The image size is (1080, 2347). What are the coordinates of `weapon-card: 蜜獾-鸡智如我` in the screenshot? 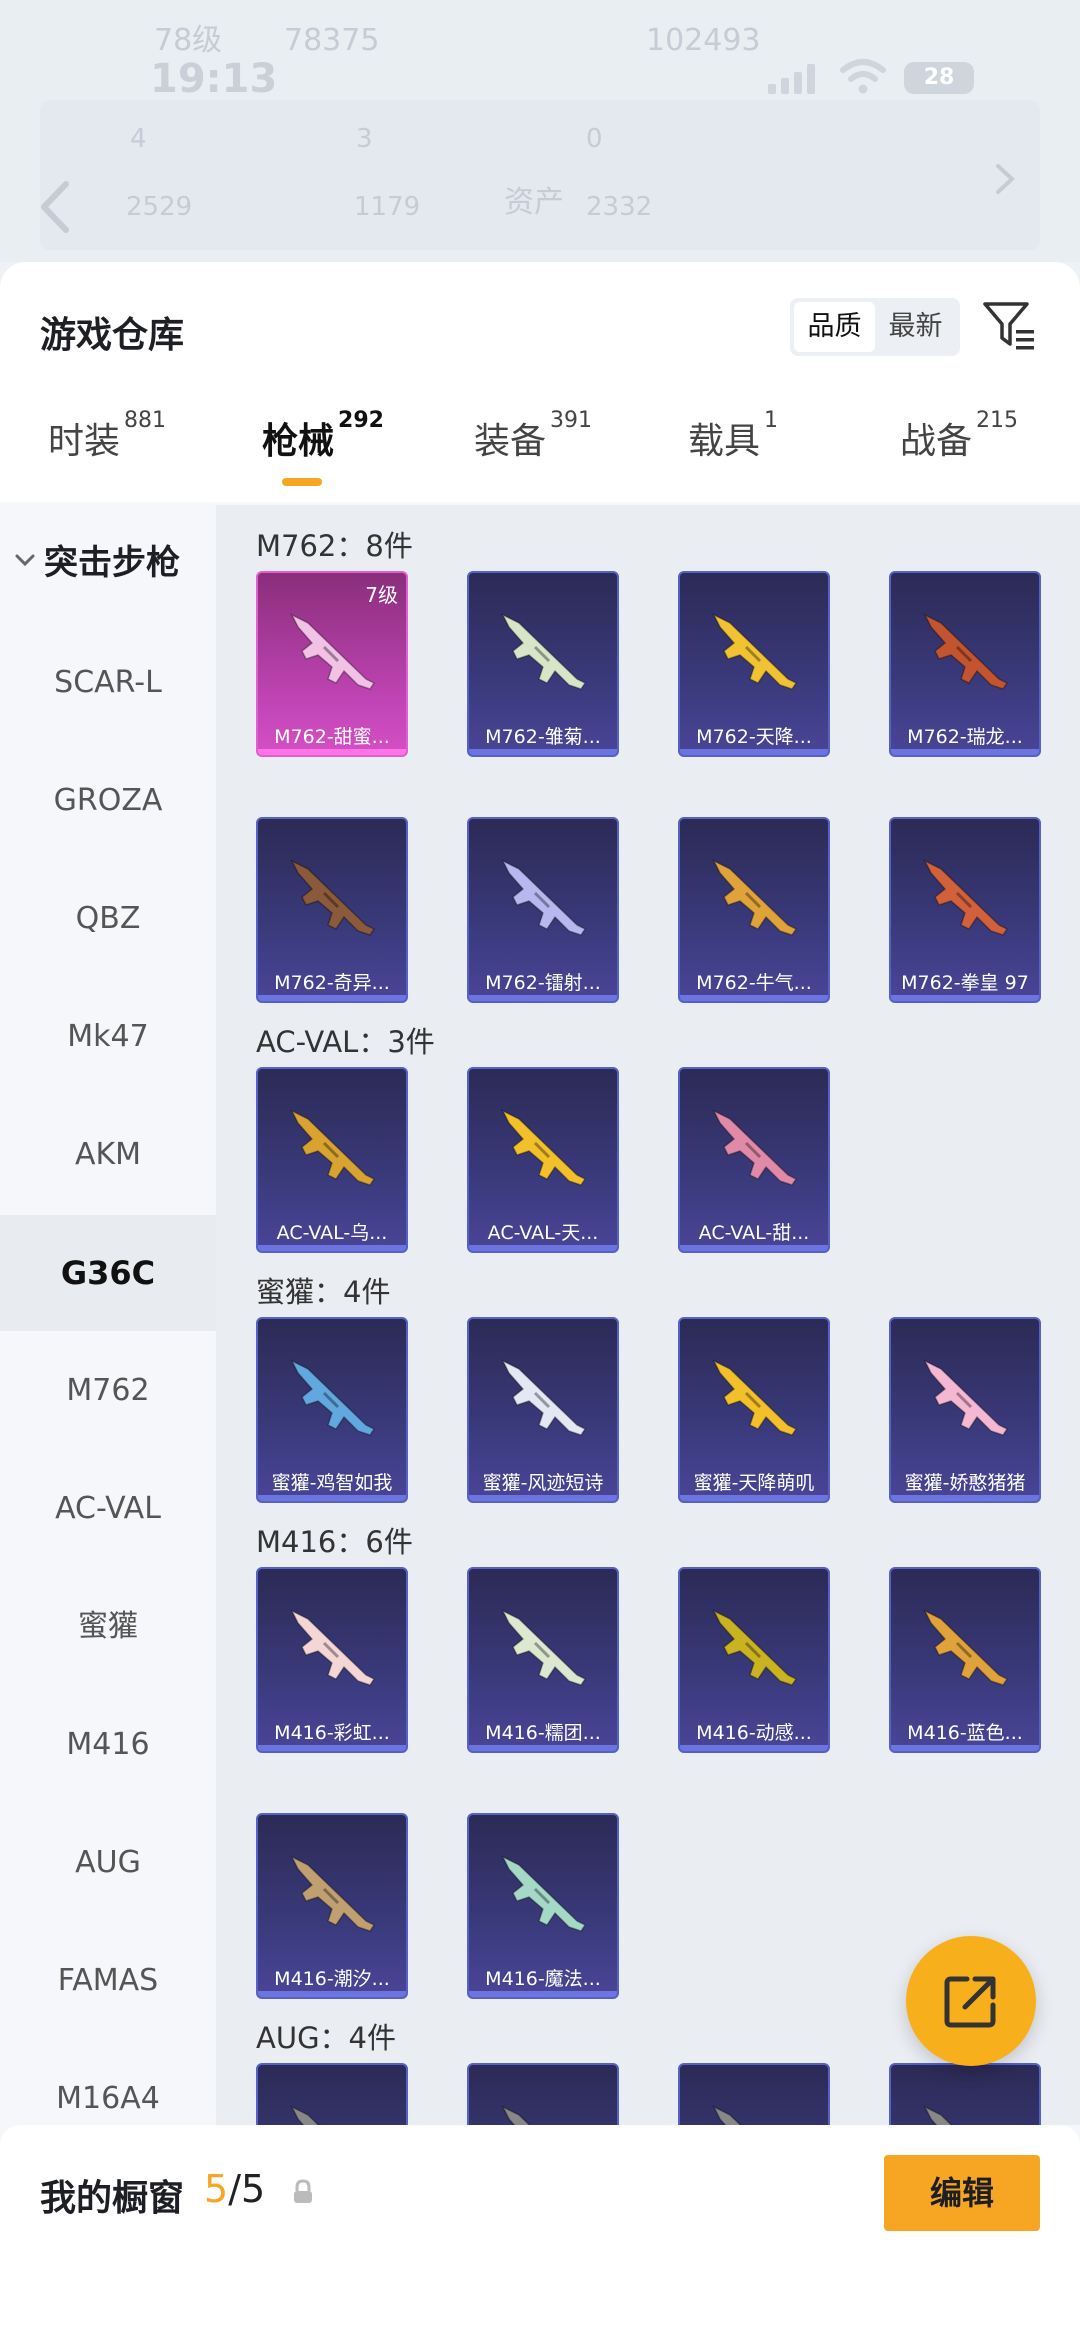 It's located at (332, 1410).